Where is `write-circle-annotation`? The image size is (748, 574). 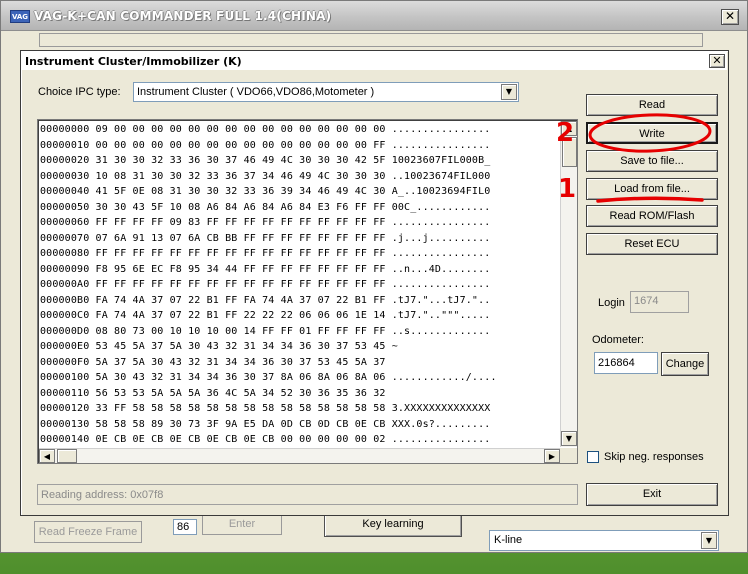
write-circle-annotation is located at coordinates (650, 133).